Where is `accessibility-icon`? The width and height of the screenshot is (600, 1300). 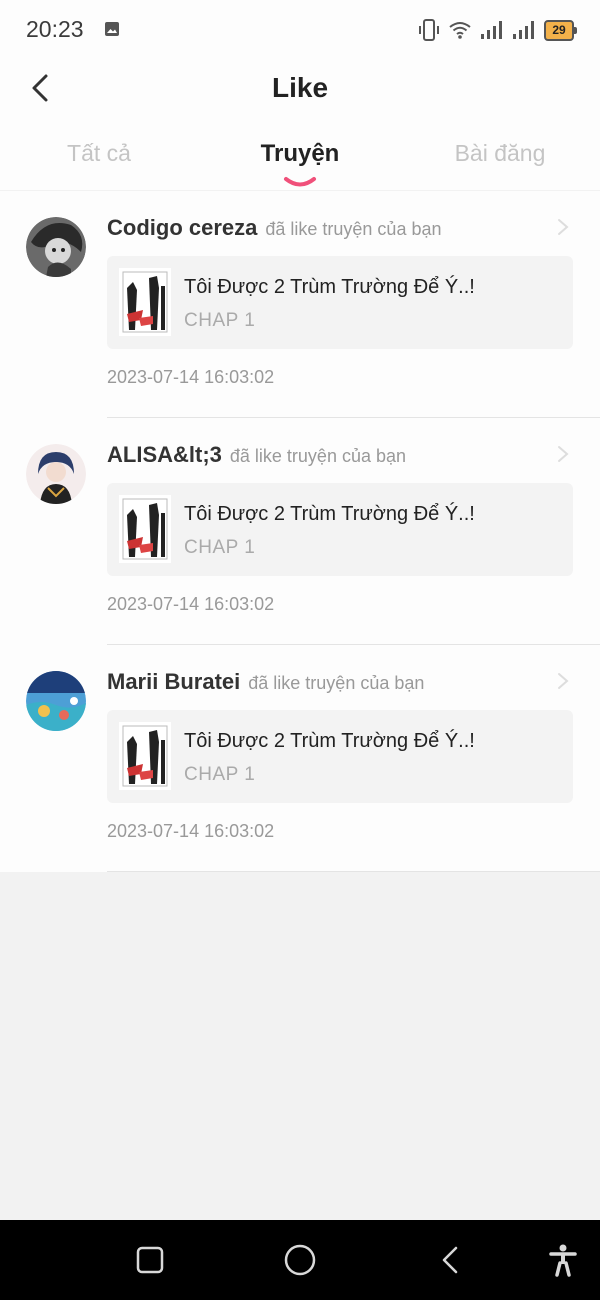
accessibility-icon is located at coordinates (563, 1260).